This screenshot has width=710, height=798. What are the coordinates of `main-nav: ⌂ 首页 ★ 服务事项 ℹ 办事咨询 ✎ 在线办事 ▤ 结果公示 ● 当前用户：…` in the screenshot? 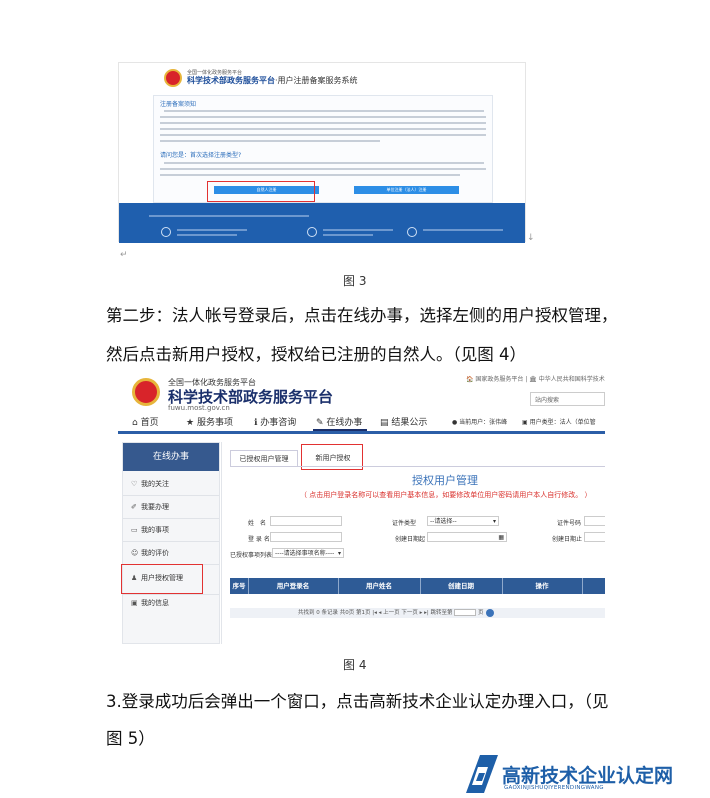 It's located at (361, 421).